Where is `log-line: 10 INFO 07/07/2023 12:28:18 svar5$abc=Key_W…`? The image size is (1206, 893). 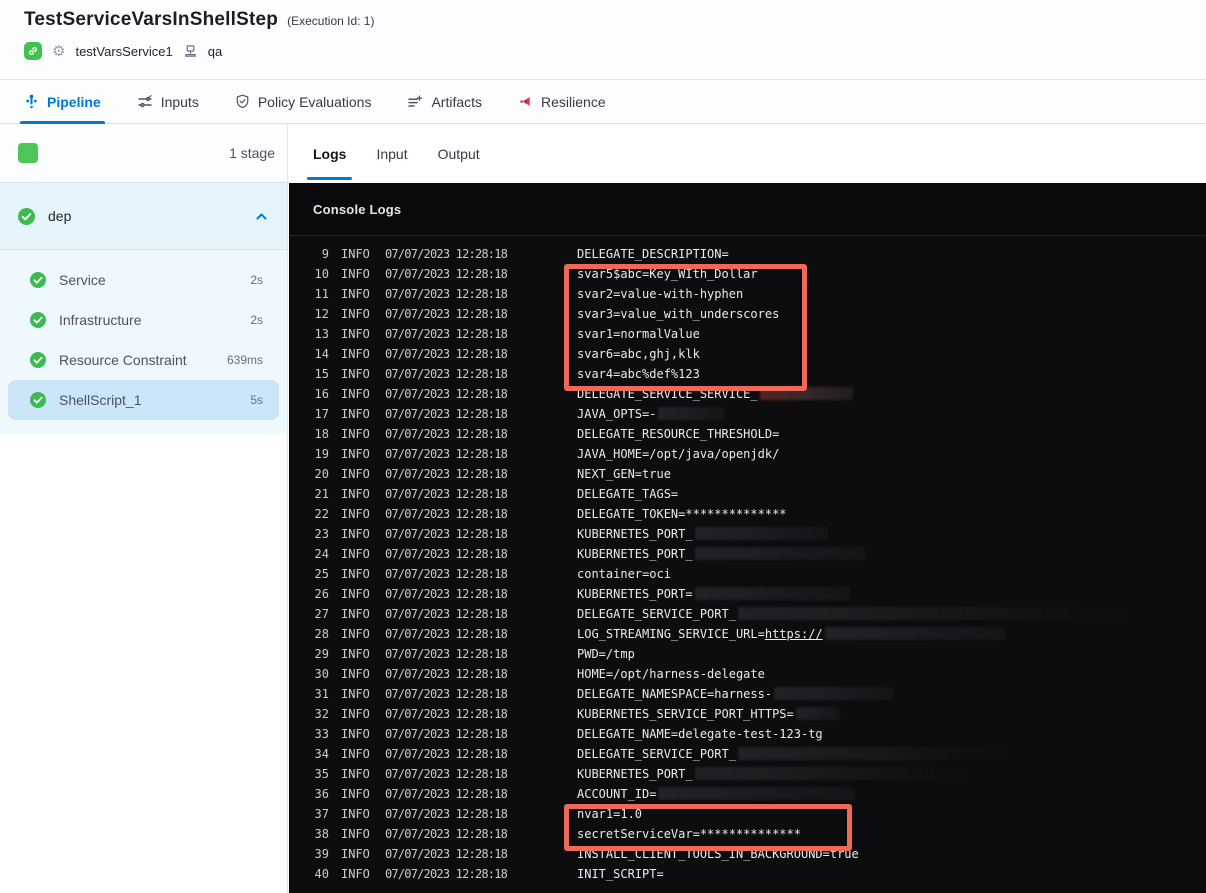 log-line: 10 INFO 07/07/2023 12:28:18 svar5$abc=Key_W… is located at coordinates (536, 274).